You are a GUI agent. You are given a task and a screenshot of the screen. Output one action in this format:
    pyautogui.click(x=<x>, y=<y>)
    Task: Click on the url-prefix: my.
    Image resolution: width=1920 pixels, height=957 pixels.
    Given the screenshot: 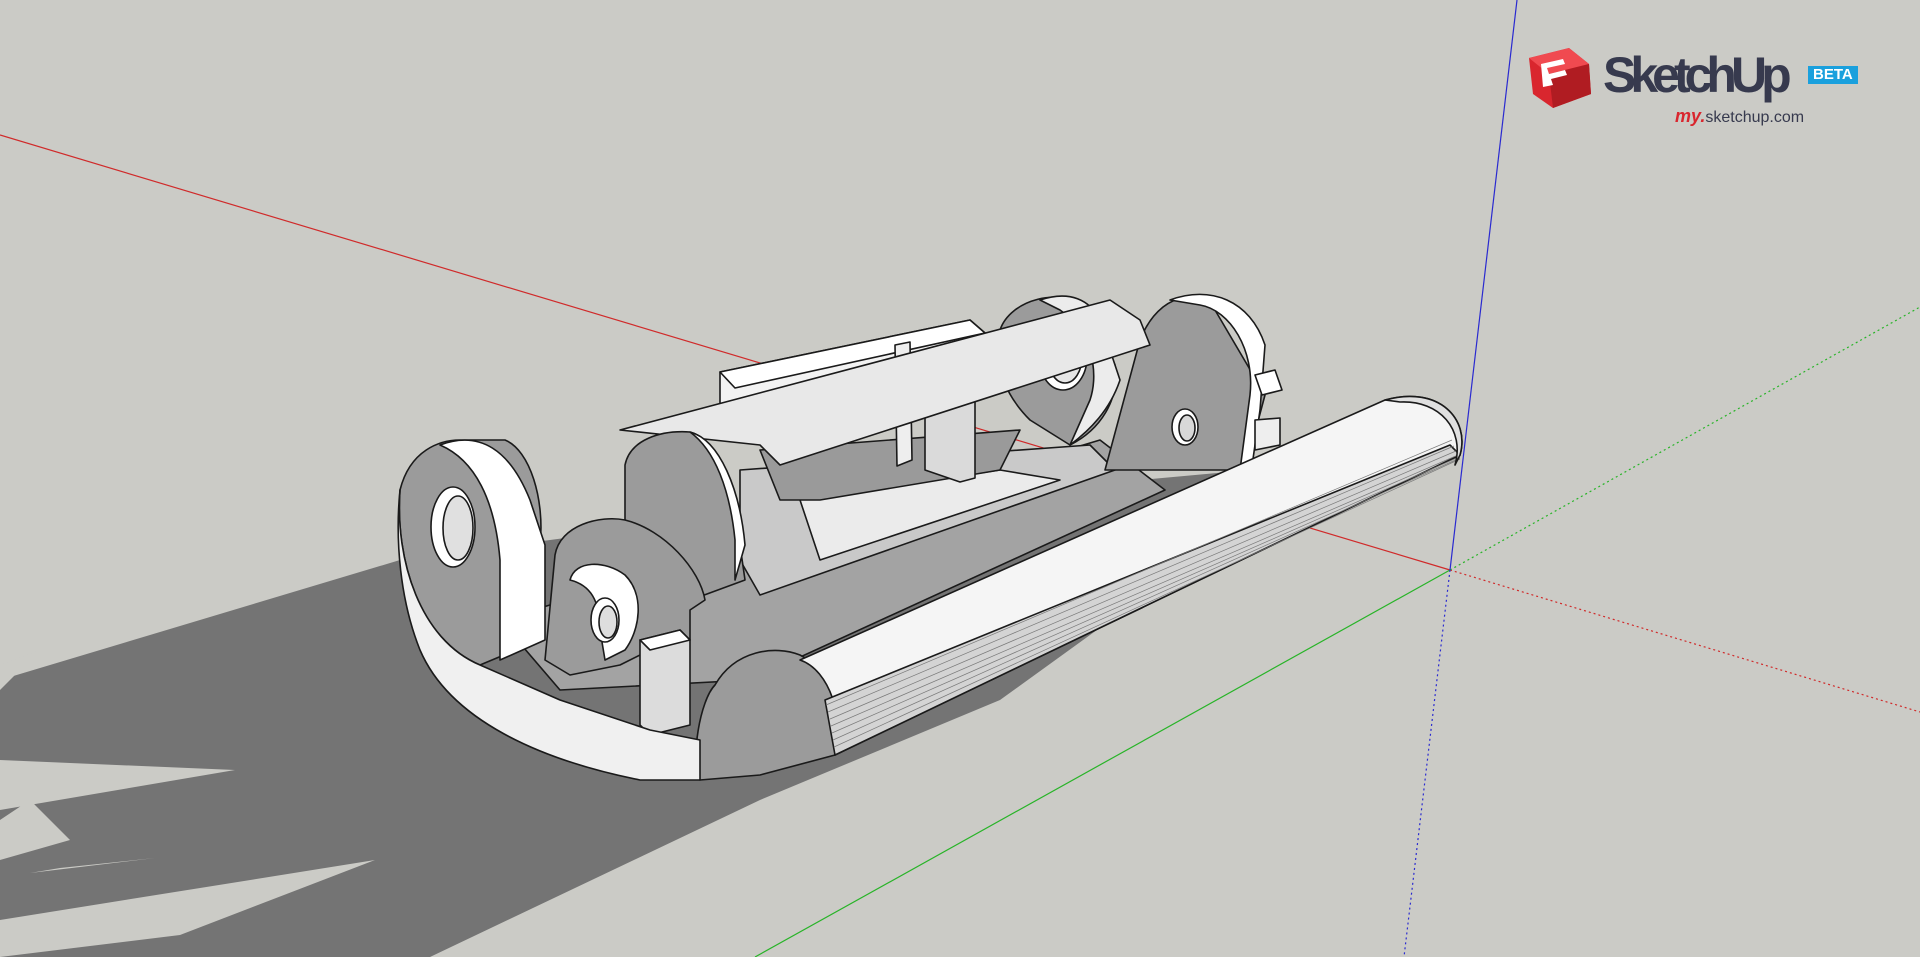 What is the action you would take?
    pyautogui.click(x=1690, y=116)
    